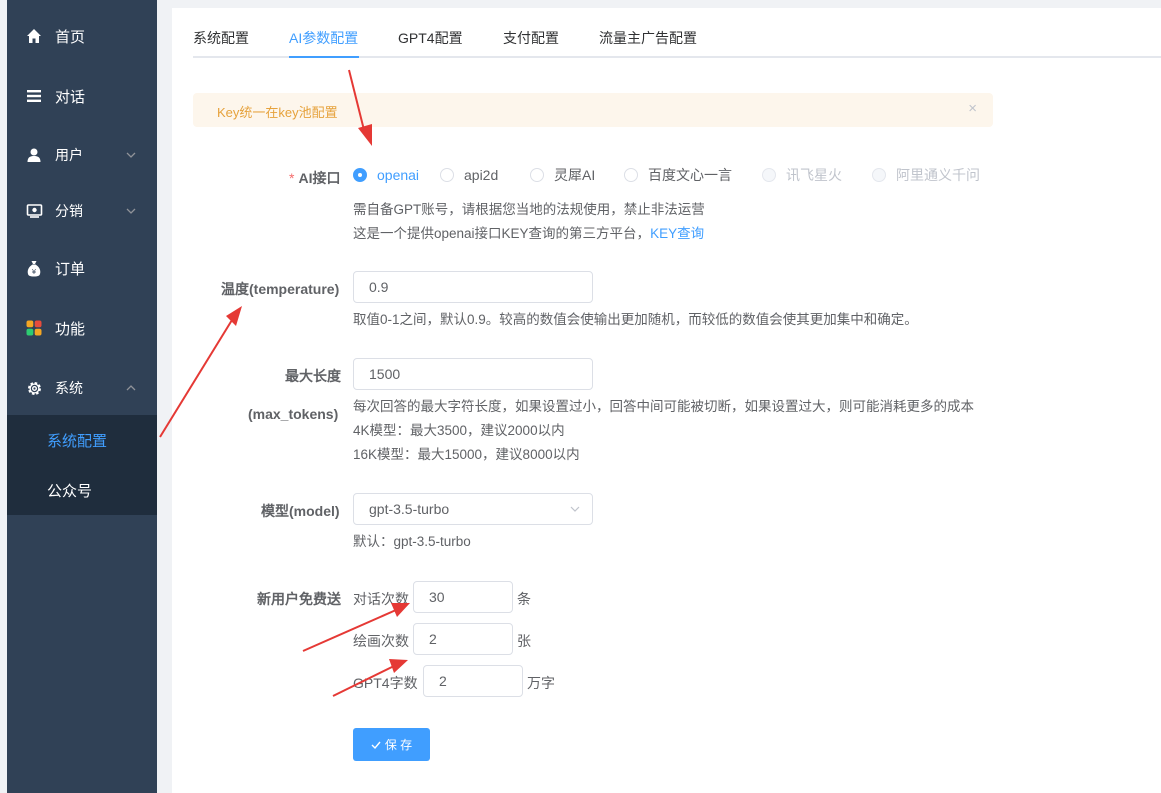 The image size is (1161, 793). Describe the element at coordinates (972, 108) in the screenshot. I see `close-icon: ×` at that location.